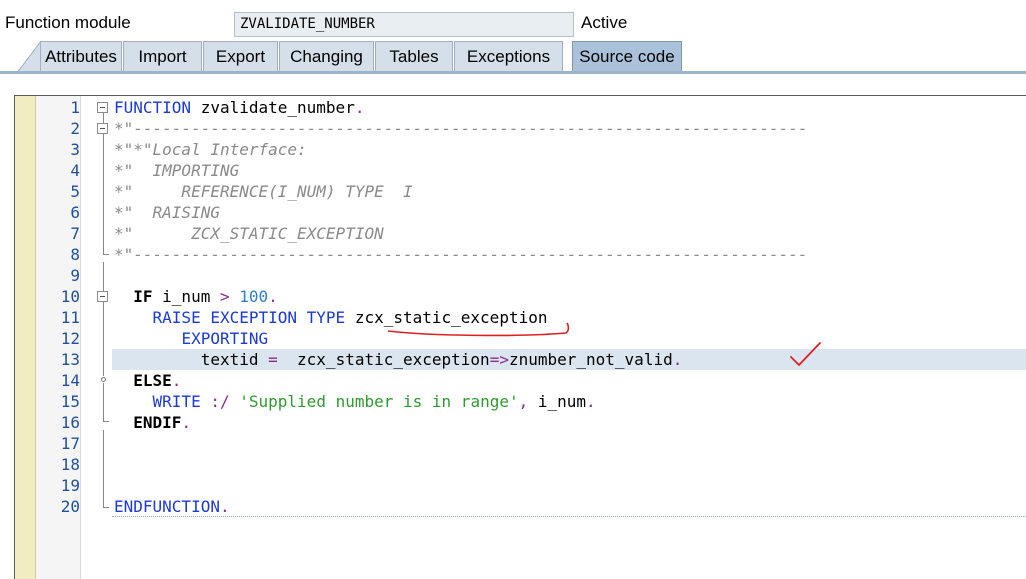 The height and width of the screenshot is (579, 1026). What do you see at coordinates (590, 359) in the screenshot?
I see `code-token: znumber_not_valid` at bounding box center [590, 359].